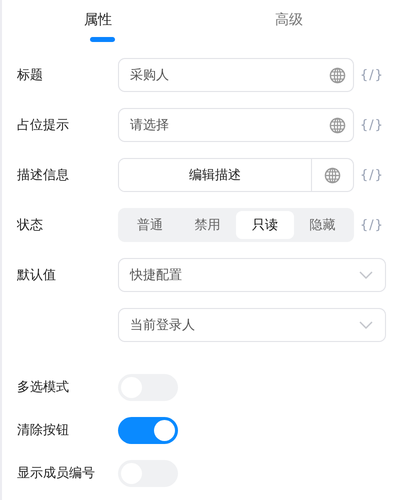 This screenshot has width=401, height=500. Describe the element at coordinates (98, 24) in the screenshot. I see `tab: 属性` at that location.